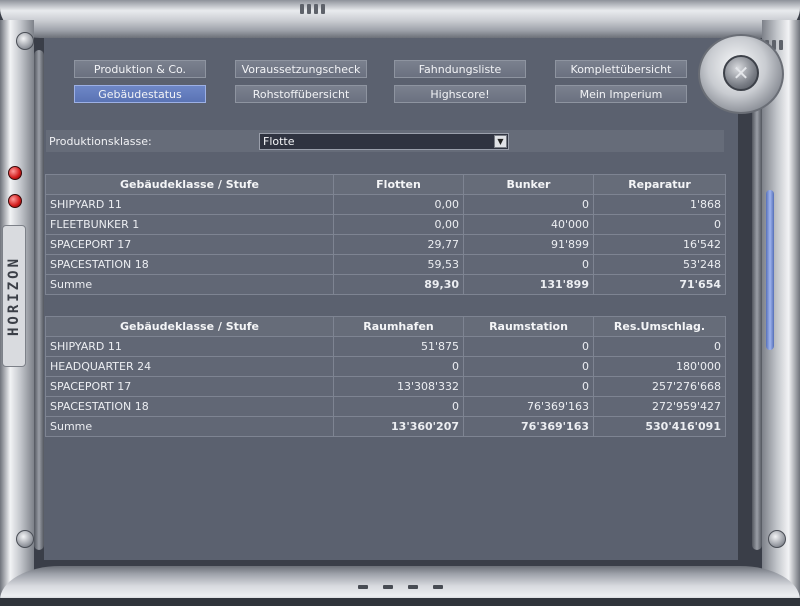 The height and width of the screenshot is (606, 800). What do you see at coordinates (400, 19) in the screenshot?
I see `frame-top` at bounding box center [400, 19].